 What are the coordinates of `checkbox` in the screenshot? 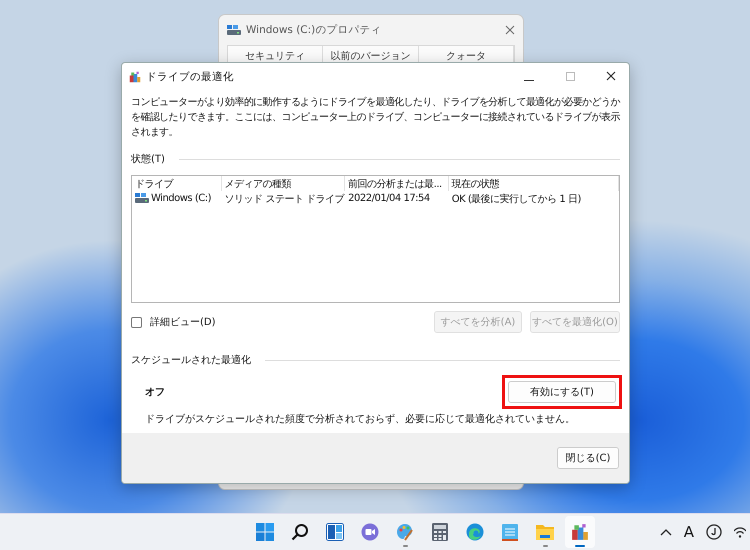 It's located at (136, 322).